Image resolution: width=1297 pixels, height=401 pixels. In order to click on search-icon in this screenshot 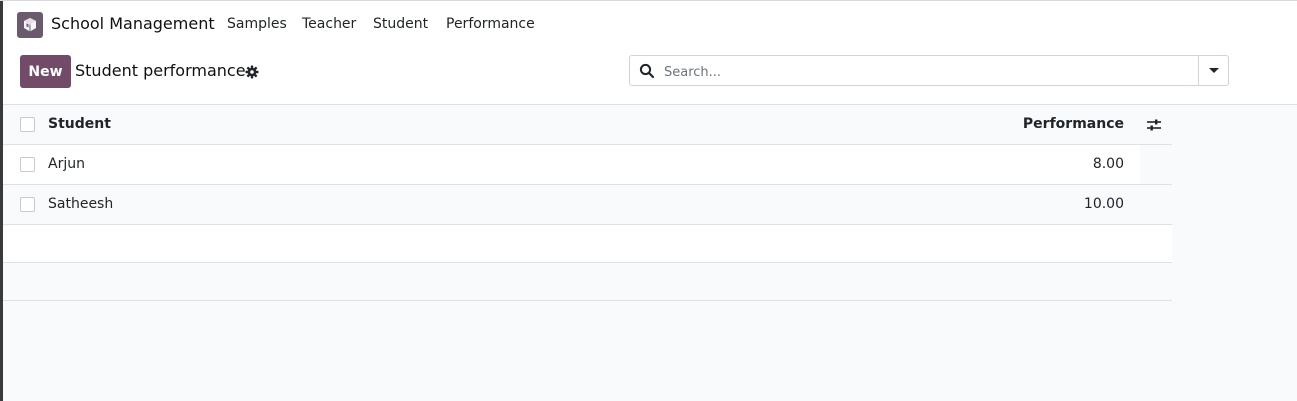, I will do `click(647, 71)`.